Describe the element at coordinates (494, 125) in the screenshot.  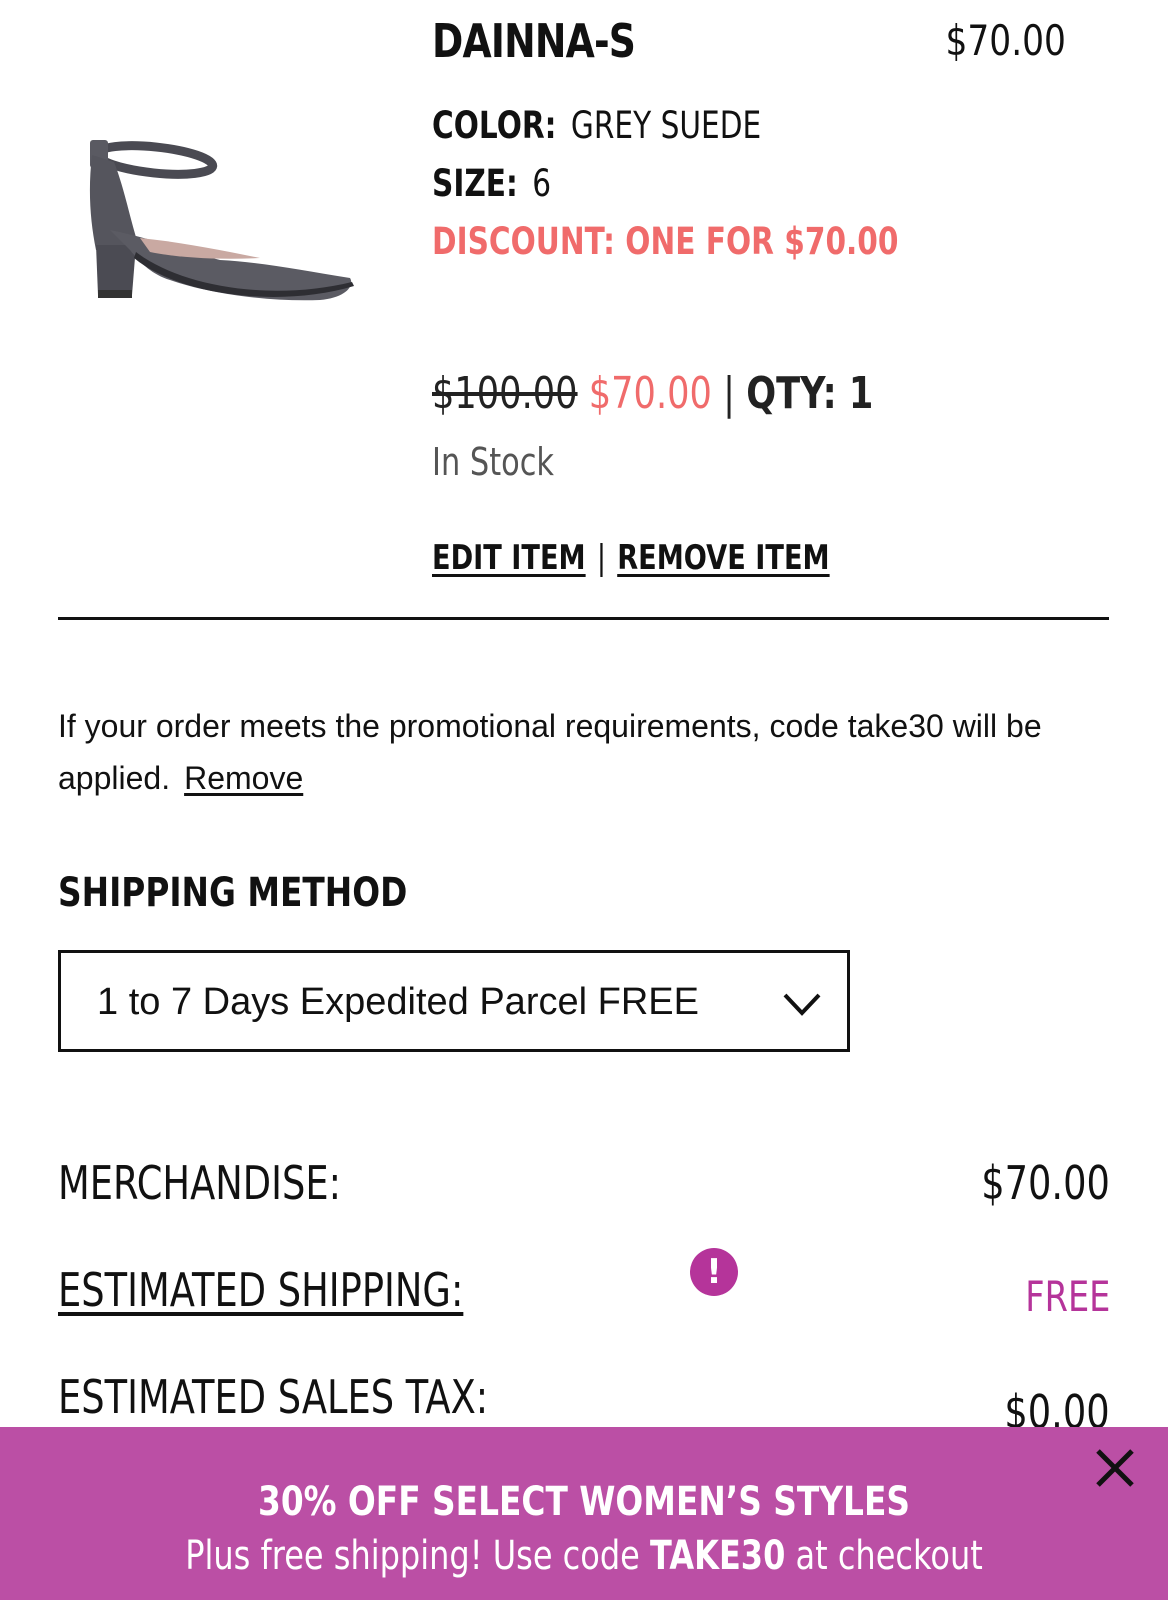
I see `color-label: COLOR:` at that location.